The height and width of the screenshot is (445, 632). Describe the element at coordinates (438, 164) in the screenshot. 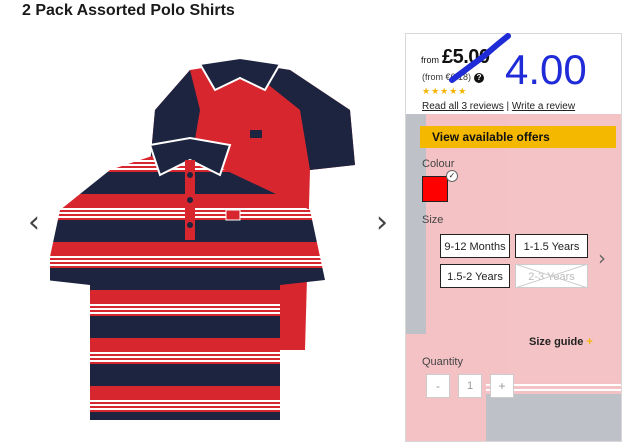

I see `colour-label: Colour` at that location.